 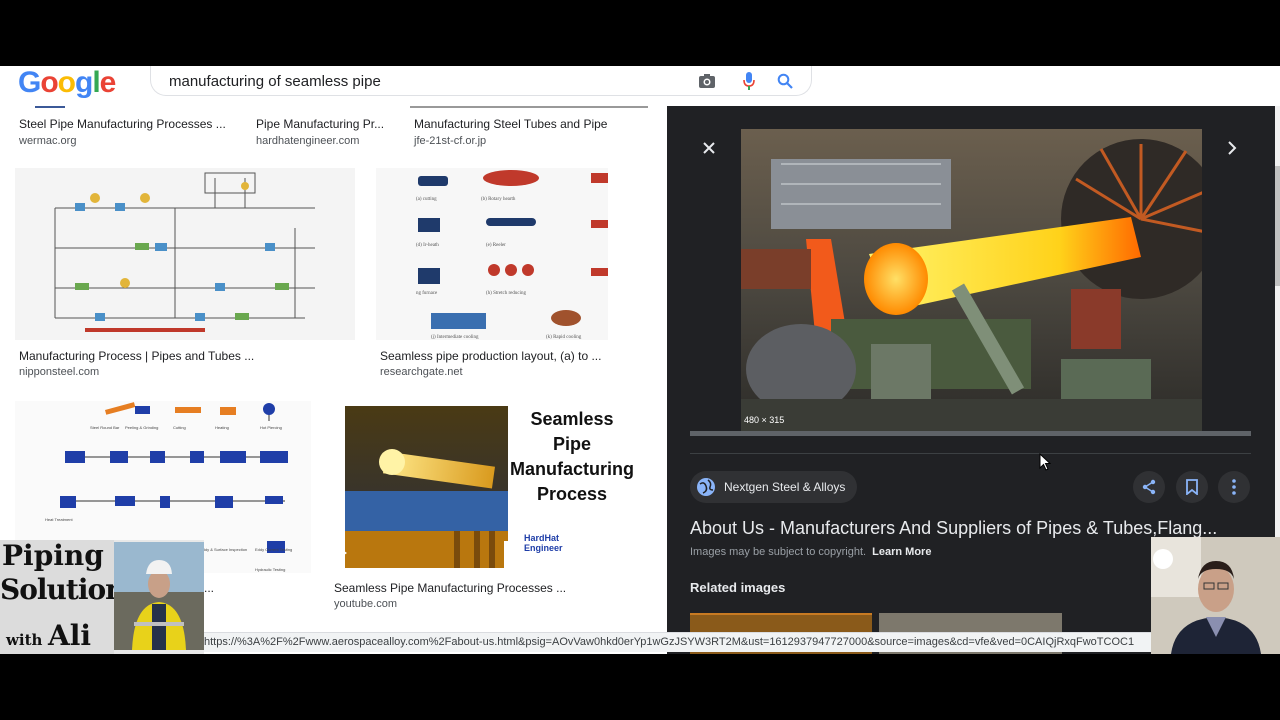 What do you see at coordinates (419, 81) in the screenshot?
I see `search-input` at bounding box center [419, 81].